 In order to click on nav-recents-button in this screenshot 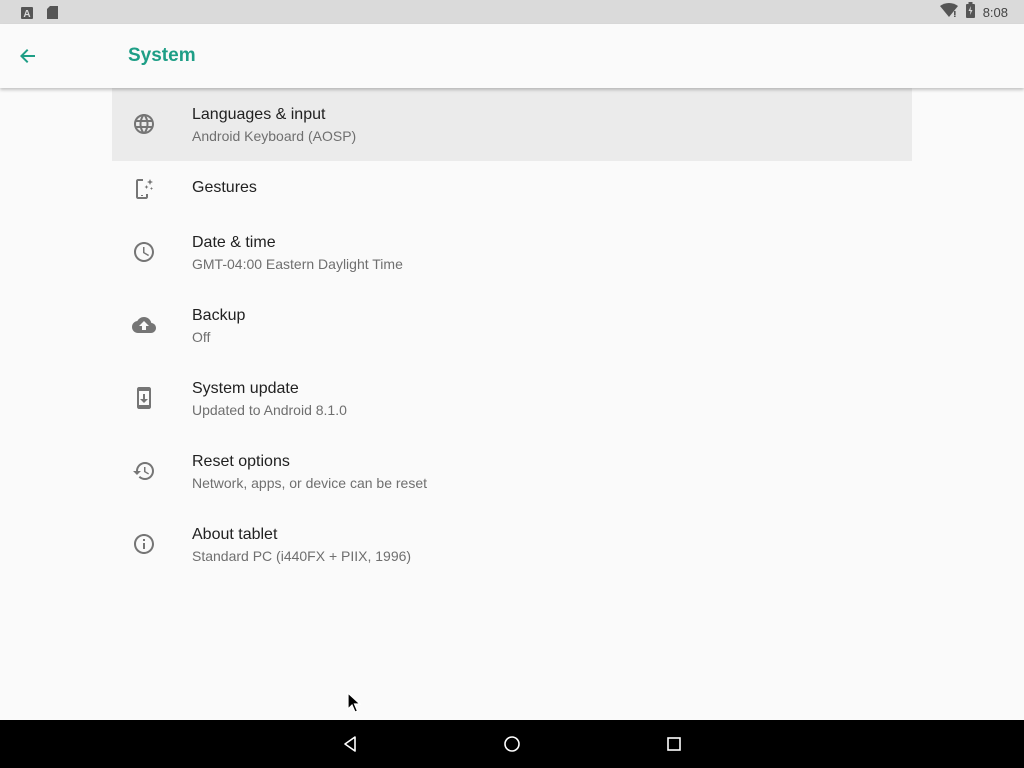, I will do `click(674, 744)`.